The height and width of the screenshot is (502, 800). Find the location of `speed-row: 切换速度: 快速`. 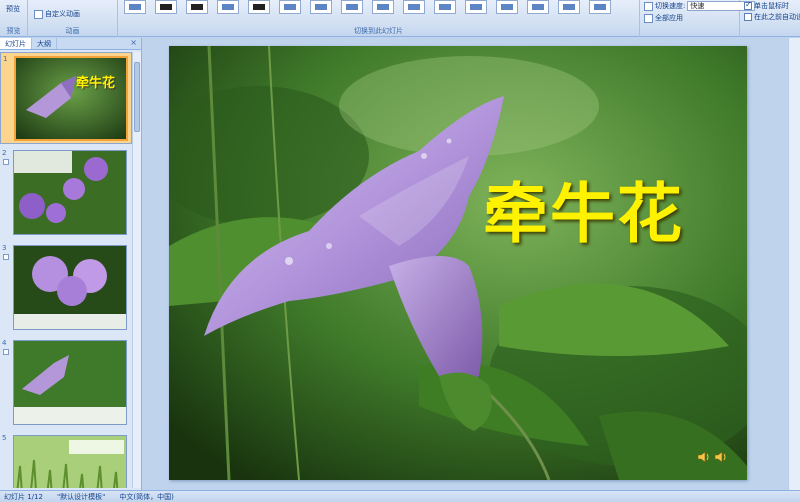

speed-row: 切换速度: 快速 is located at coordinates (700, 6).